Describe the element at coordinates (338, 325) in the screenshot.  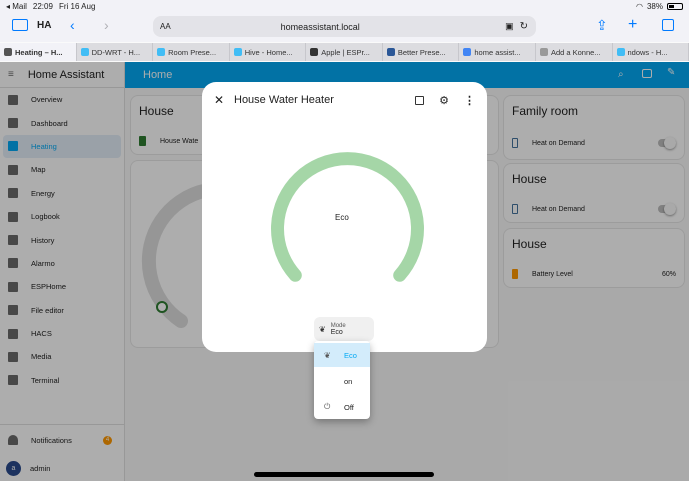
I see `mode-label: Mode` at that location.